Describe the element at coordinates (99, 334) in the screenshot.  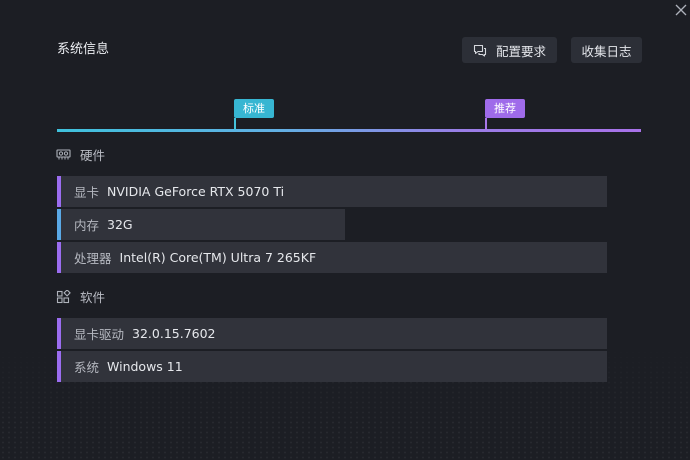
I see `driver-label: 显卡驱动` at that location.